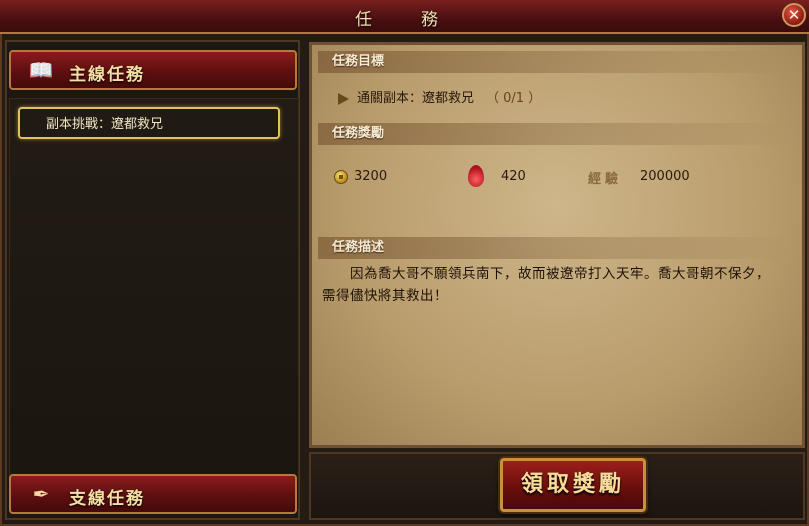 The height and width of the screenshot is (526, 809). What do you see at coordinates (553, 62) in the screenshot?
I see `objective-heading: 任務目標` at bounding box center [553, 62].